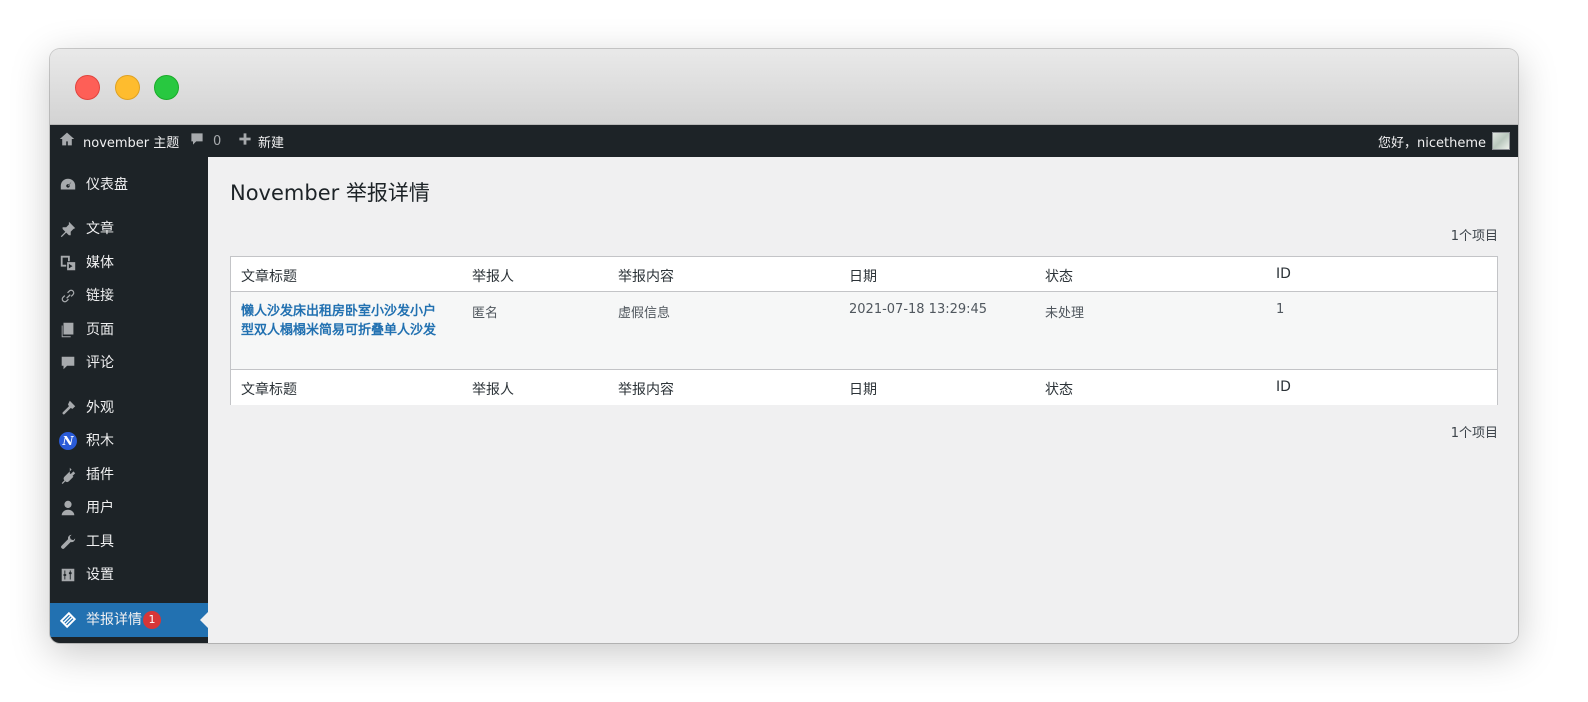  What do you see at coordinates (245, 141) in the screenshot?
I see `plus-icon` at bounding box center [245, 141].